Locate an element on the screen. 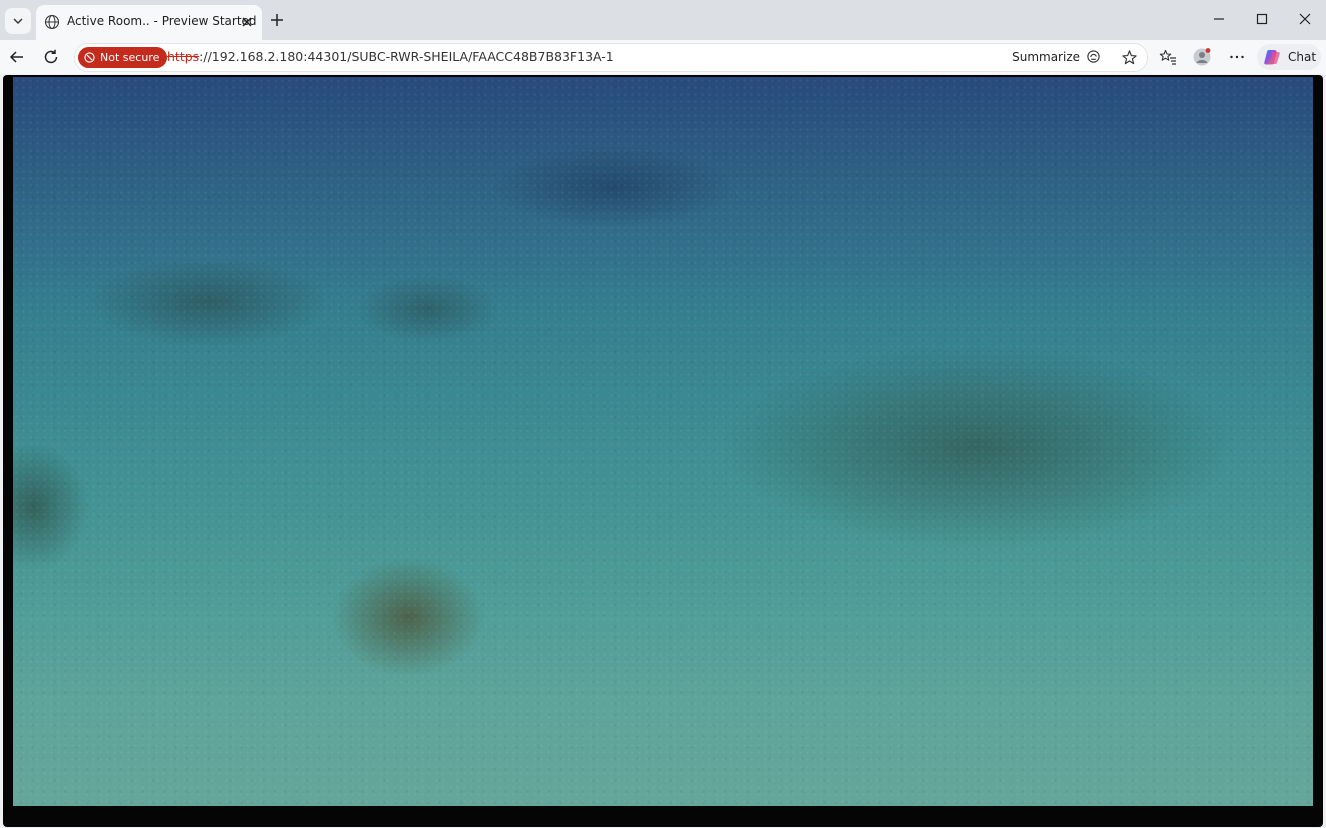  chat-label: Chat is located at coordinates (1302, 57).